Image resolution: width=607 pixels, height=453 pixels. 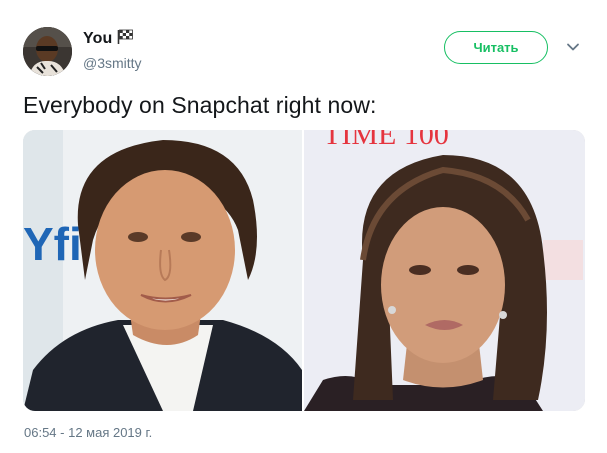 What do you see at coordinates (573, 47) in the screenshot?
I see `chevron-down-icon` at bounding box center [573, 47].